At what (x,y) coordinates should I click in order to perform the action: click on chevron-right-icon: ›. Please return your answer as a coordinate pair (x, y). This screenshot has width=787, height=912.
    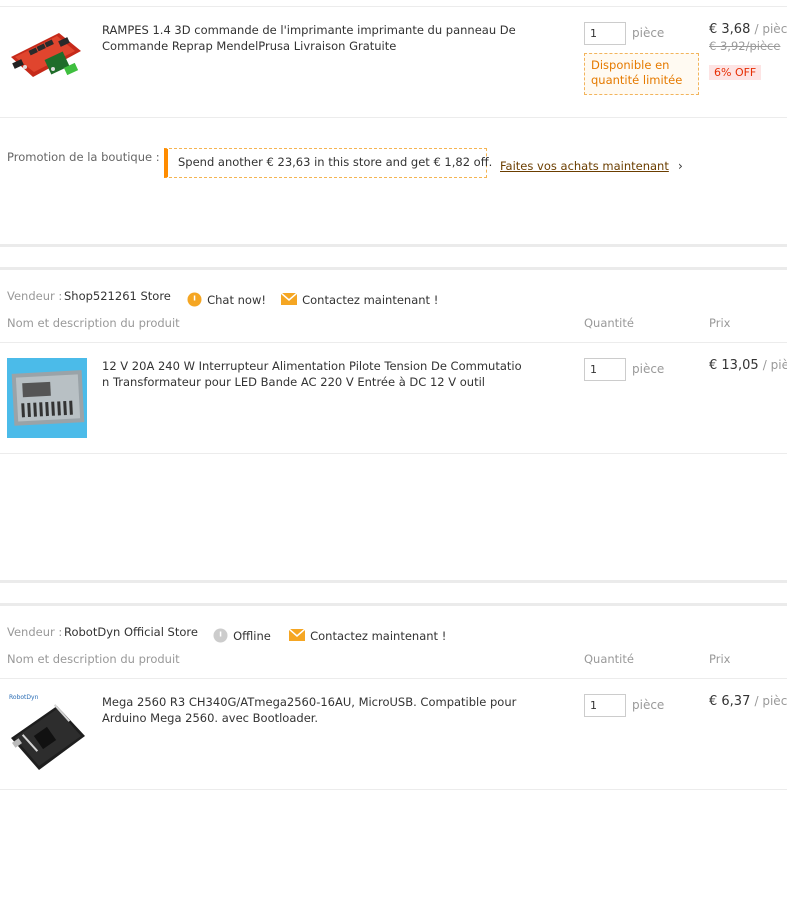
    Looking at the image, I should click on (680, 166).